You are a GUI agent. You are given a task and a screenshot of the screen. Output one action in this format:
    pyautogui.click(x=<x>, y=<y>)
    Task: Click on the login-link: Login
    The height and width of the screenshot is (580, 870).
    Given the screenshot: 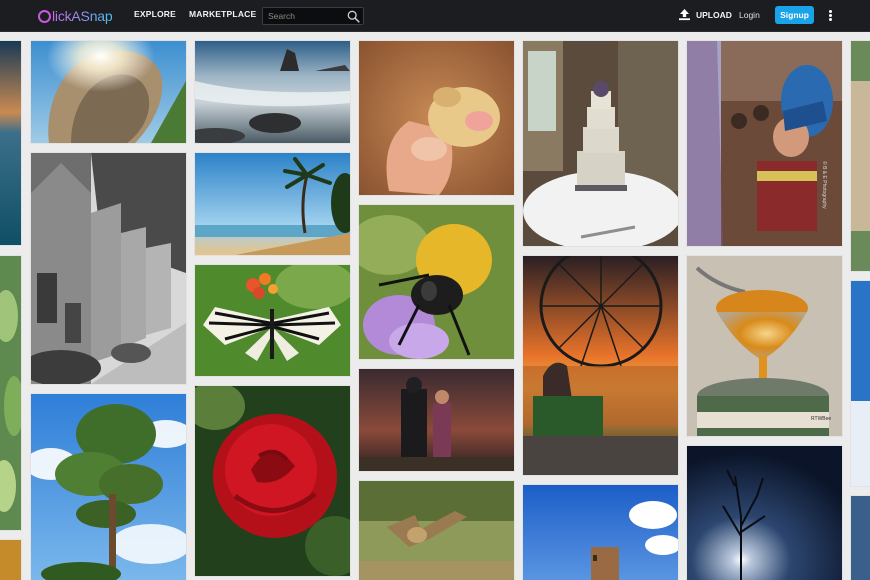 What is the action you would take?
    pyautogui.click(x=749, y=15)
    